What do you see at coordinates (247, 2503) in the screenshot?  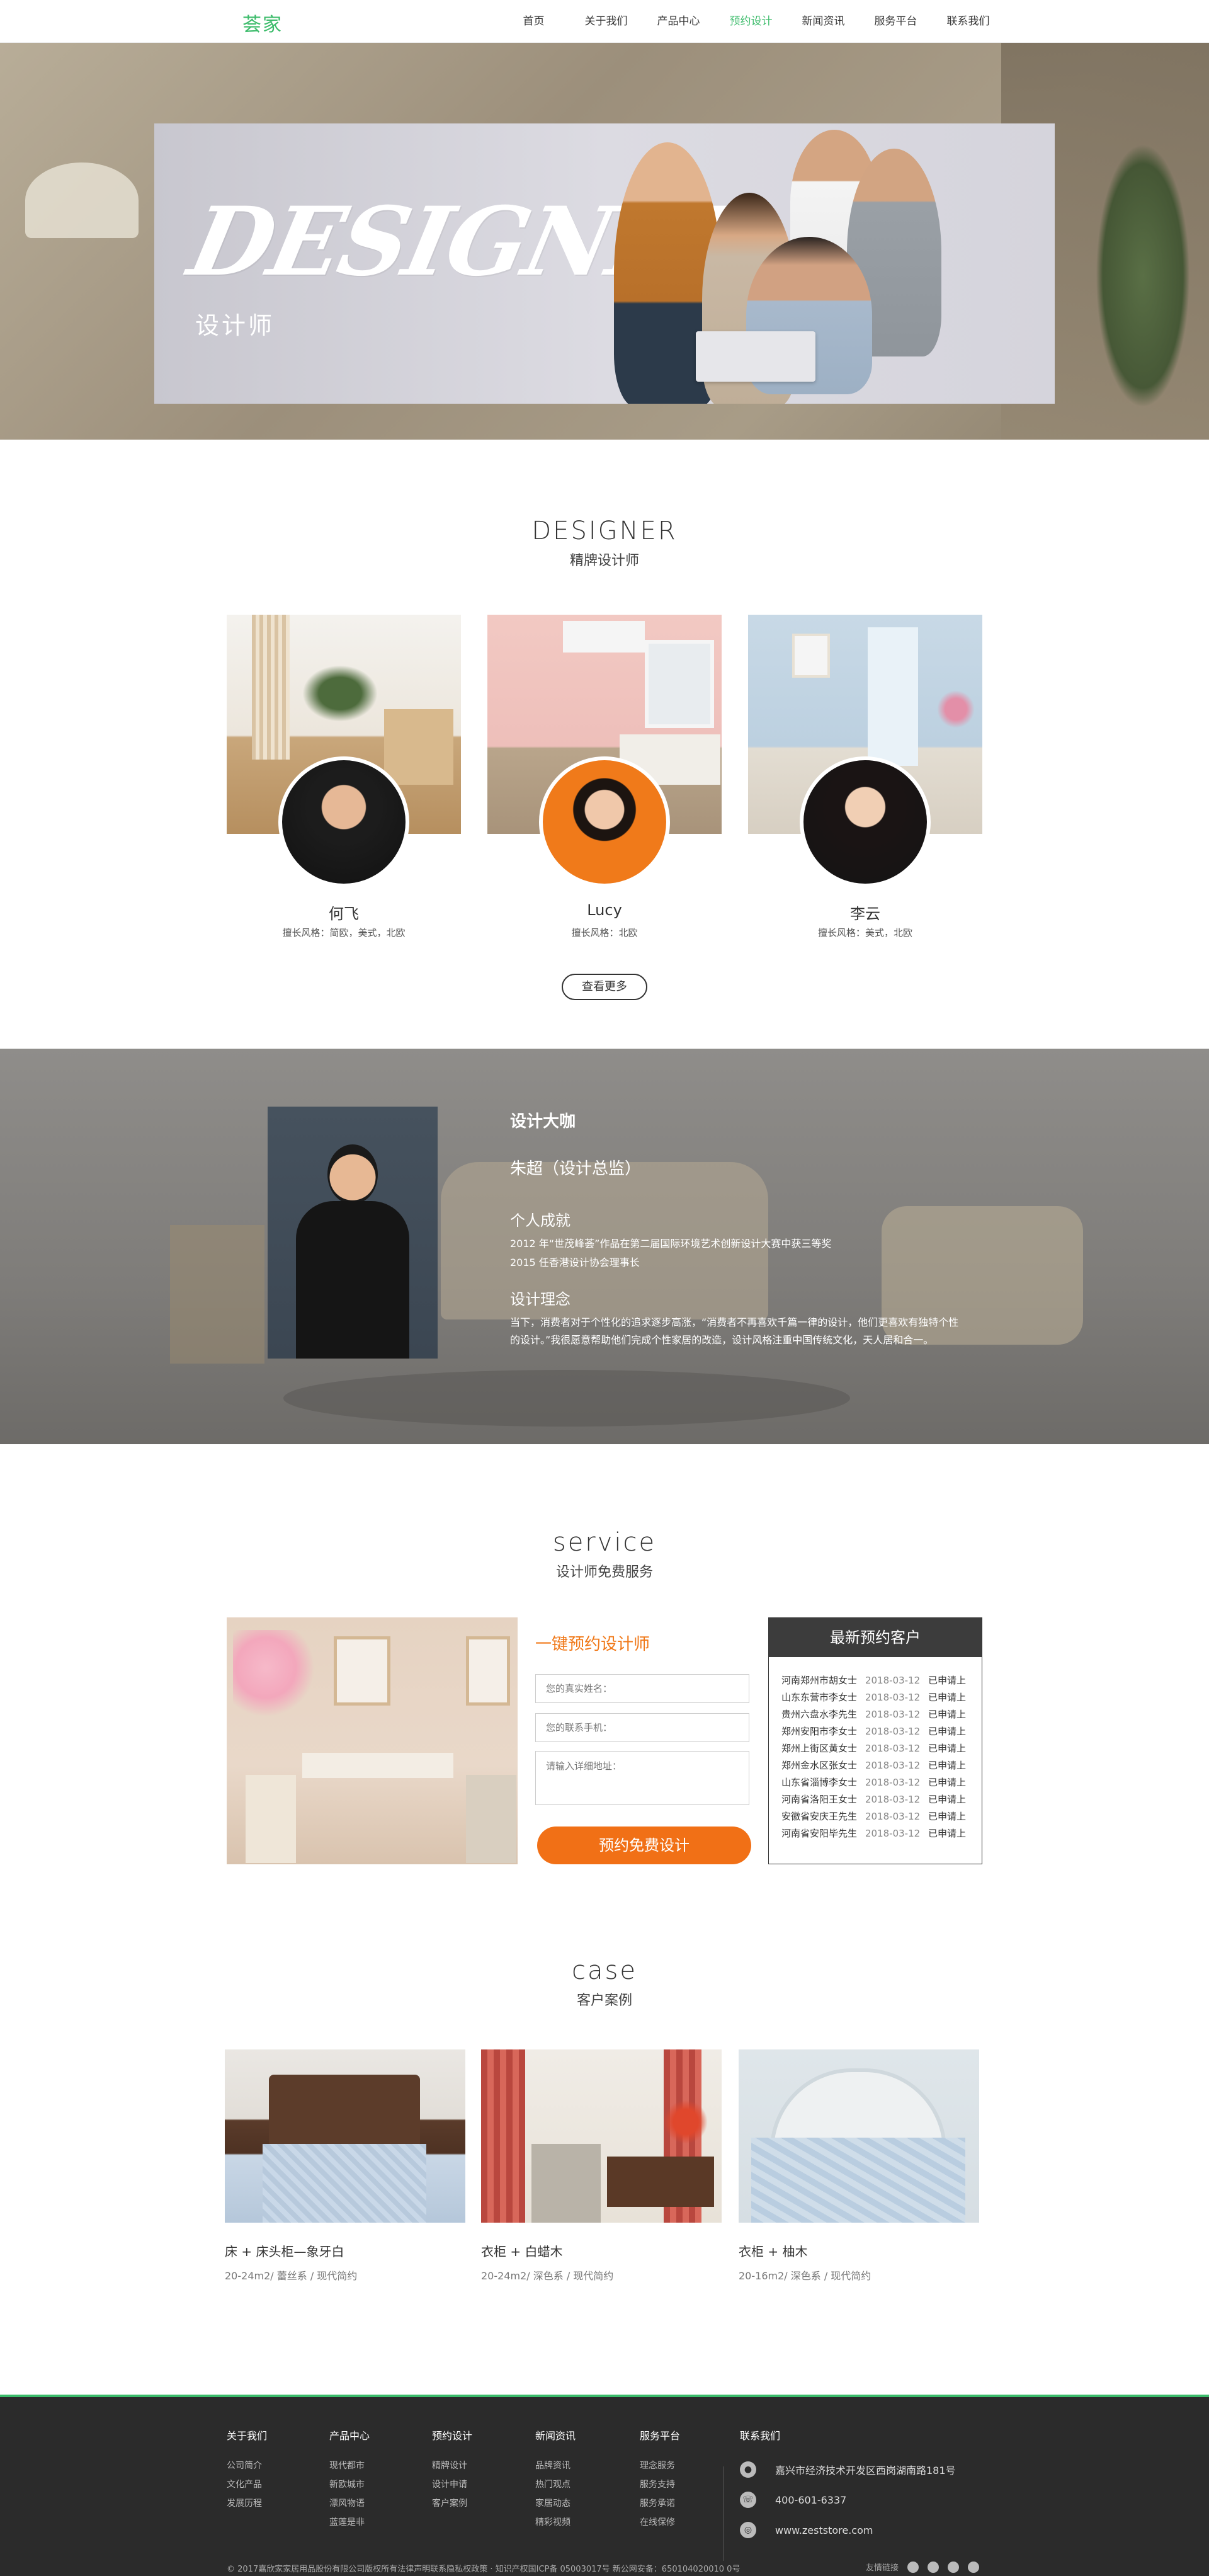 I see `footer-link: 发展历程` at bounding box center [247, 2503].